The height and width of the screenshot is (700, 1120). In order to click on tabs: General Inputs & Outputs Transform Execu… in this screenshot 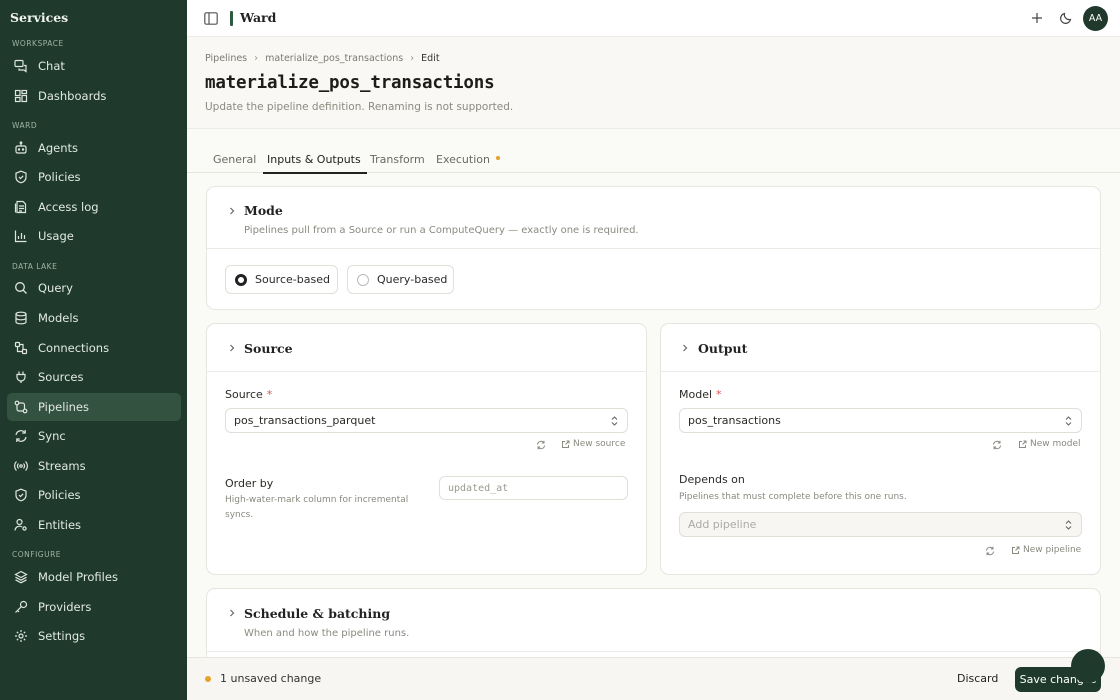, I will do `click(653, 151)`.